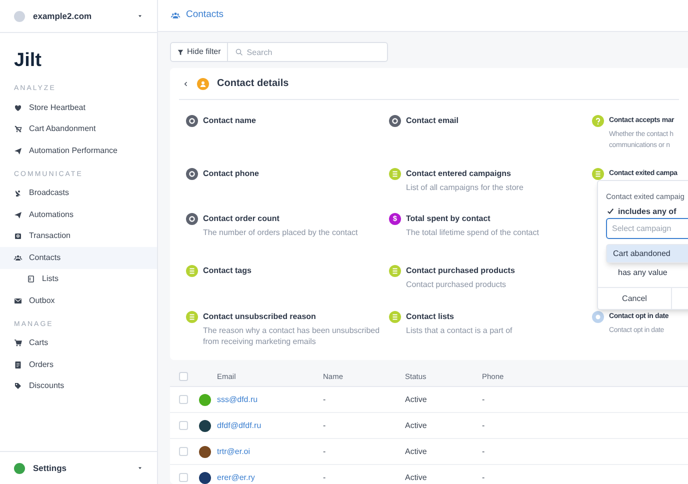 Image resolution: width=688 pixels, height=484 pixels. I want to click on campaign-select-field: Select campaign, so click(647, 228).